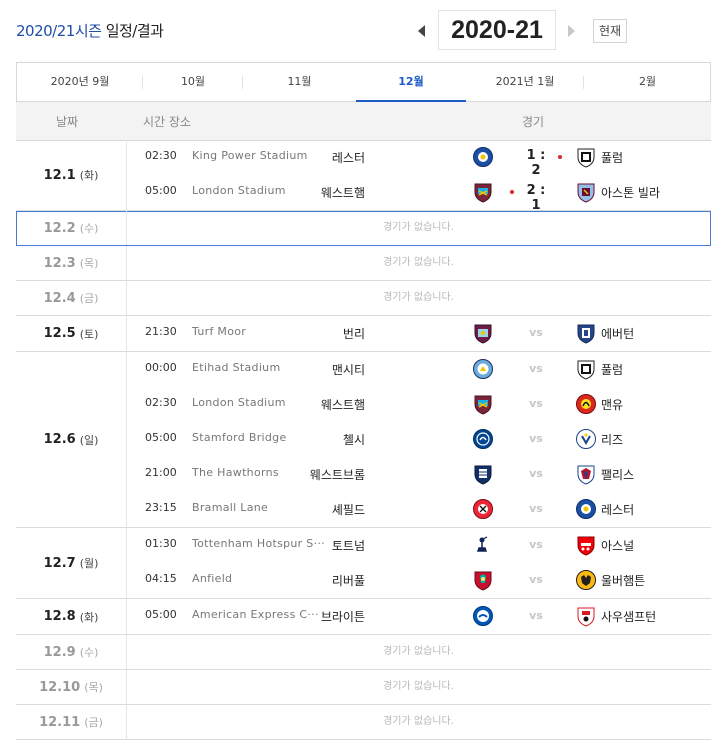 This screenshot has height=740, width=711. Describe the element at coordinates (59, 652) in the screenshot. I see `date-label: 12.9` at that location.